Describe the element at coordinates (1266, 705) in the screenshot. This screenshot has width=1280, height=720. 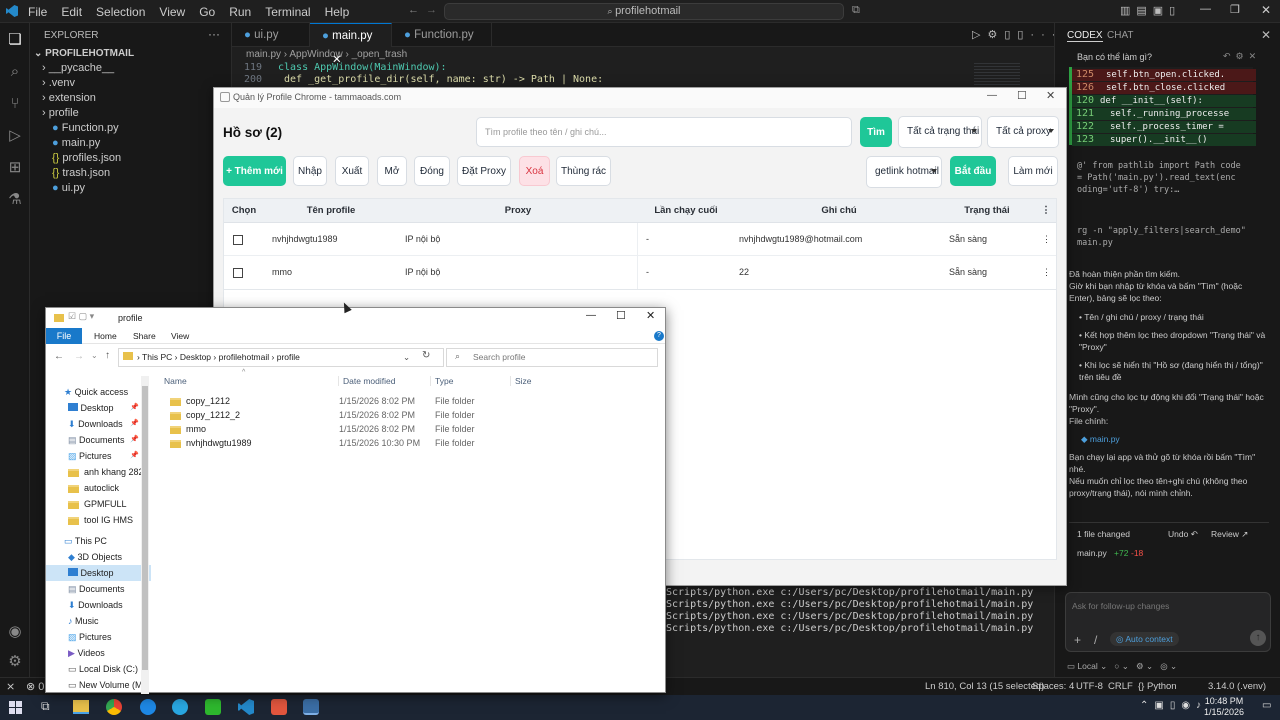
I see `notification-icon: ▭` at that location.